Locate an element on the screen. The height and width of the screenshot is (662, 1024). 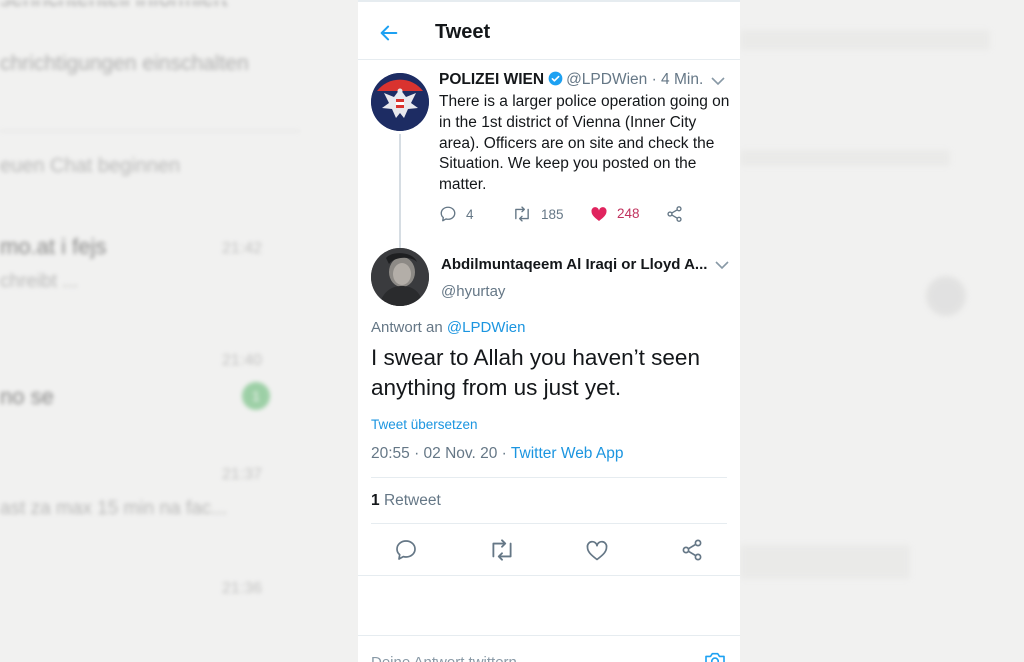
background-fab is located at coordinates (946, 296).